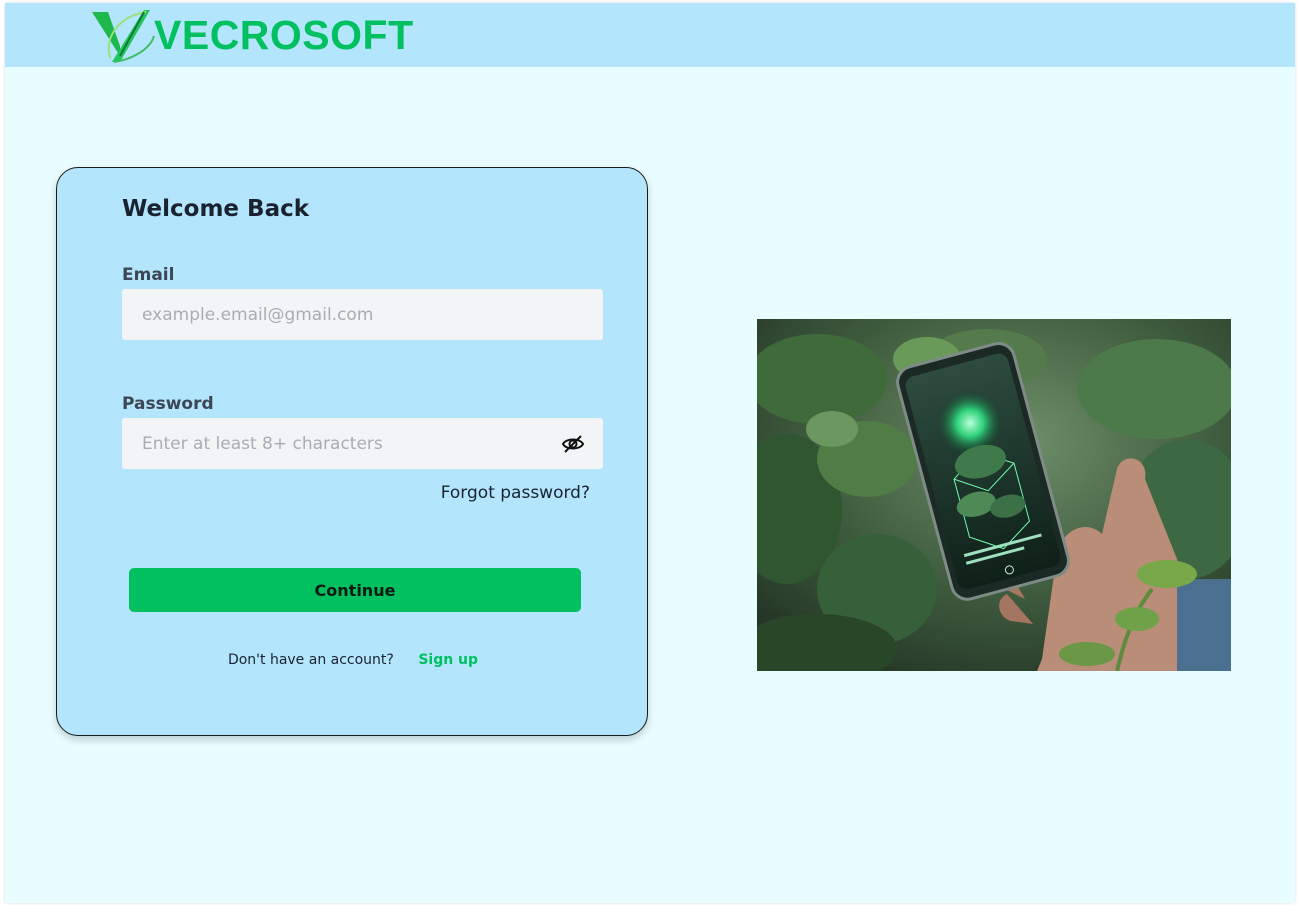  What do you see at coordinates (332, 314) in the screenshot?
I see `email-field` at bounding box center [332, 314].